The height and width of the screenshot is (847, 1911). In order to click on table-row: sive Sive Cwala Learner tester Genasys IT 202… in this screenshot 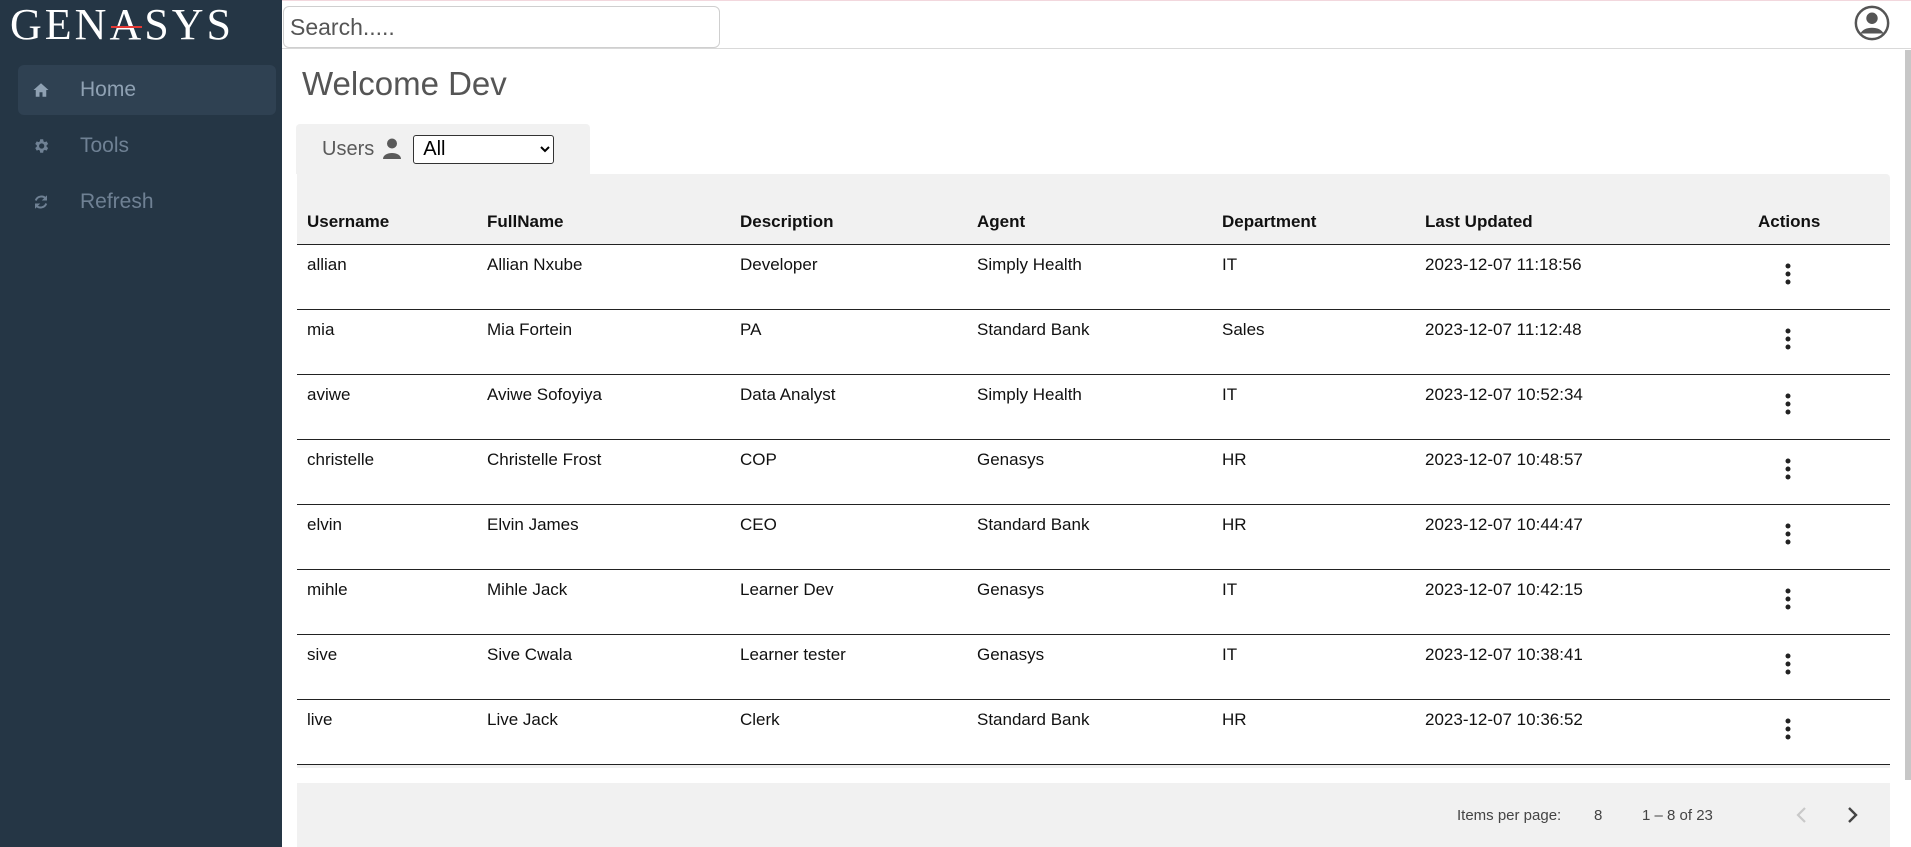, I will do `click(1093, 667)`.